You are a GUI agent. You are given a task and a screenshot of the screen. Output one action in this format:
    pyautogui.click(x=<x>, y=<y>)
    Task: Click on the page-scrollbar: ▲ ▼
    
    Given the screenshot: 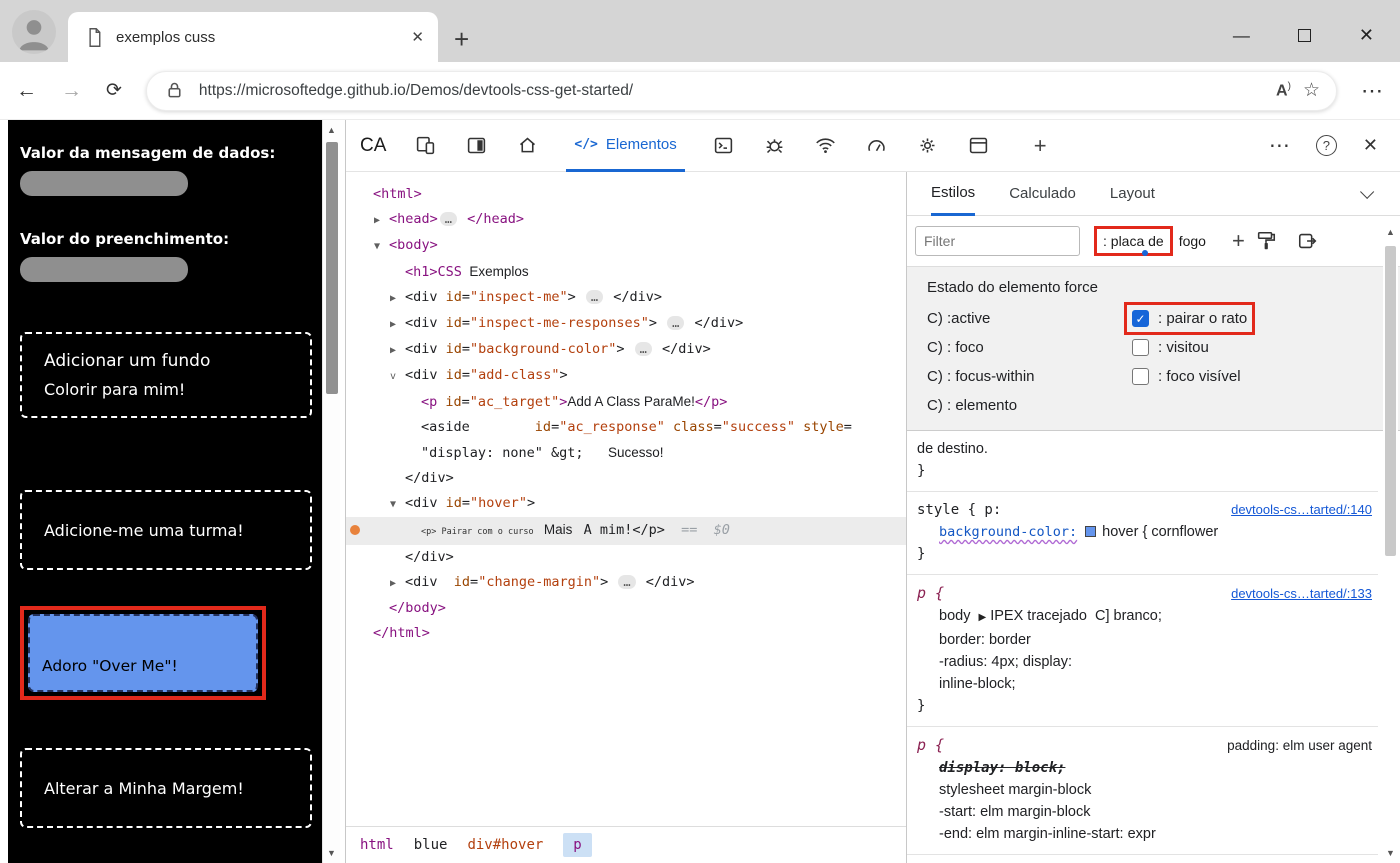 What is the action you would take?
    pyautogui.click(x=331, y=491)
    